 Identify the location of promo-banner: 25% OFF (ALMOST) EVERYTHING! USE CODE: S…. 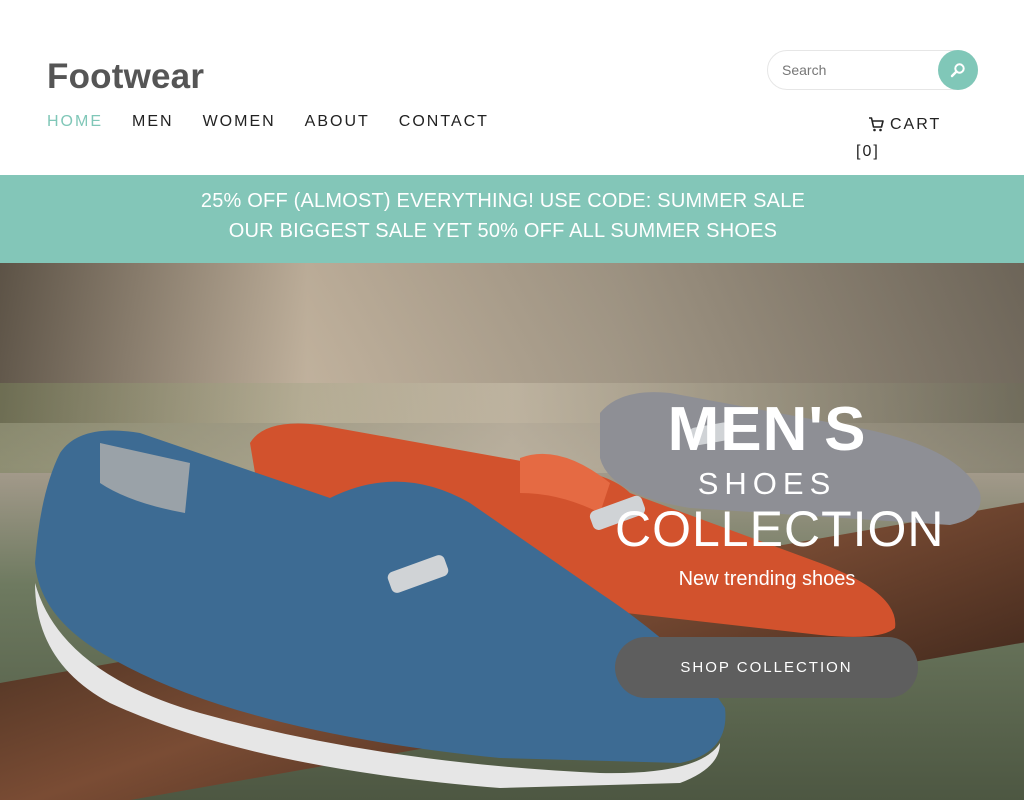
(512, 219).